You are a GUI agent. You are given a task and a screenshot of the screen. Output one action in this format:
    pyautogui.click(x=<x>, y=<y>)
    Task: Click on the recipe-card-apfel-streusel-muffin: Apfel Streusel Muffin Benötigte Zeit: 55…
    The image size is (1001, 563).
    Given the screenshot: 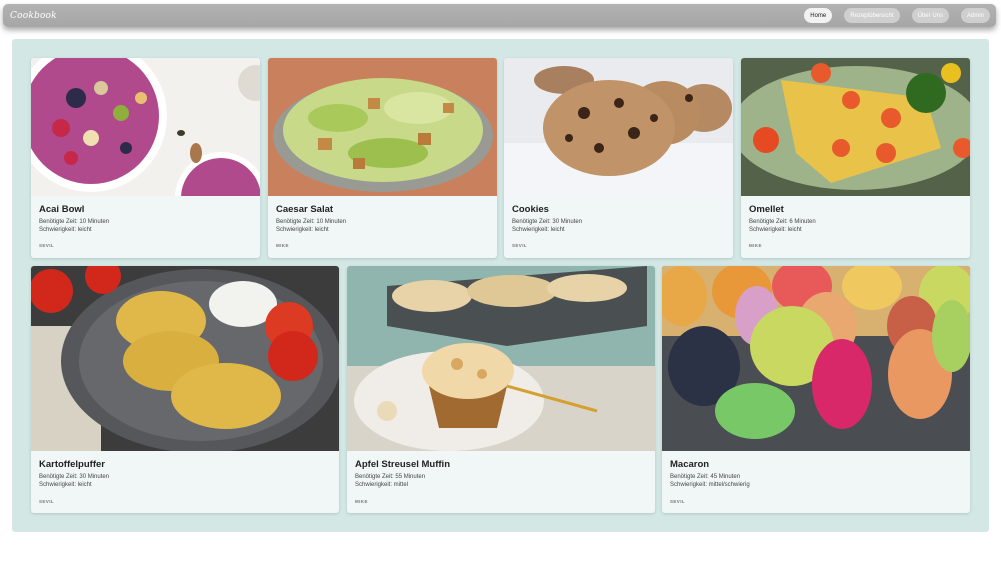 What is the action you would take?
    pyautogui.click(x=501, y=389)
    